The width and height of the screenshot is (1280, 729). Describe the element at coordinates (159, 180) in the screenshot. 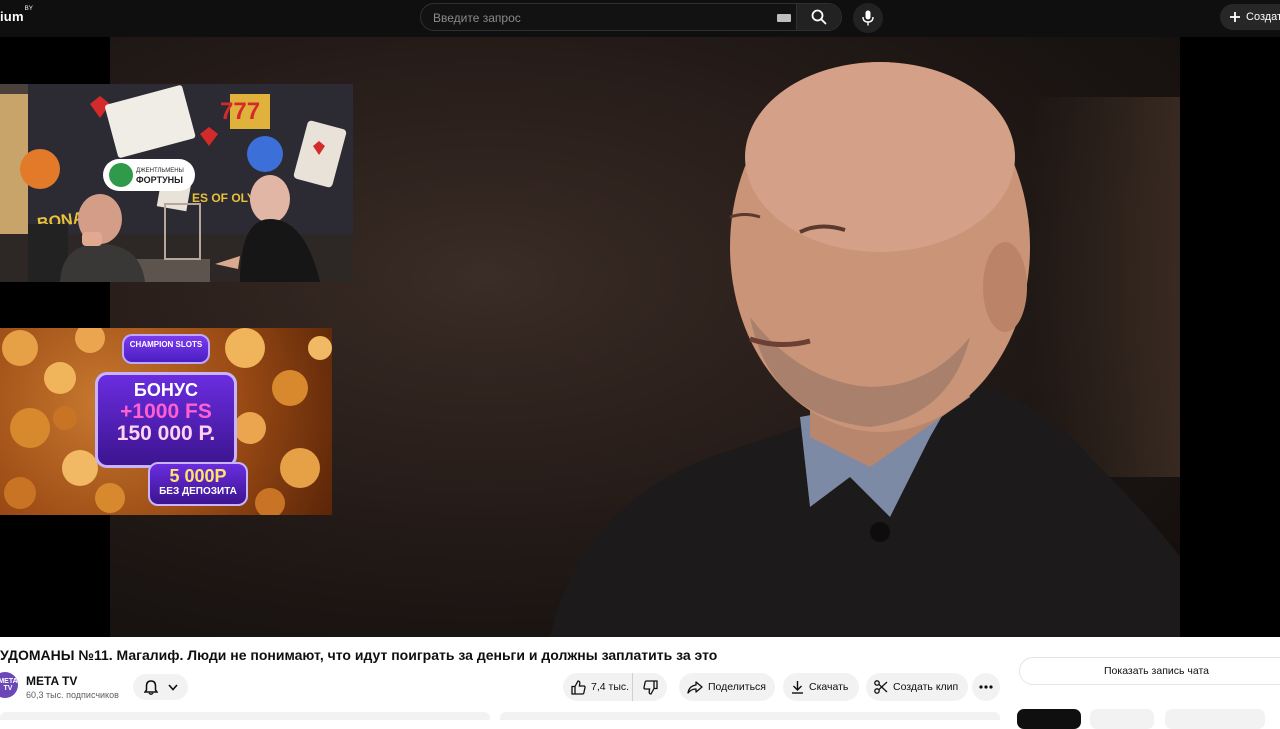

I see `svg-text: ФОРТУНЫ` at that location.